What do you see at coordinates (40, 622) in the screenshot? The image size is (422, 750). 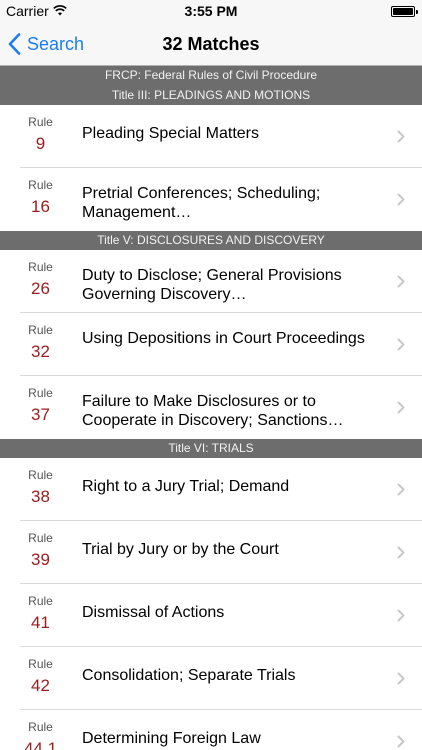 I see `rule-number: 41` at bounding box center [40, 622].